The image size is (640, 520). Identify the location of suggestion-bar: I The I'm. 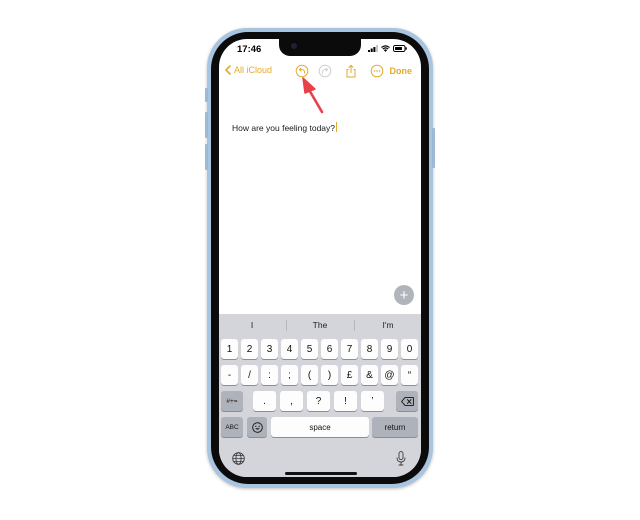
(320, 325).